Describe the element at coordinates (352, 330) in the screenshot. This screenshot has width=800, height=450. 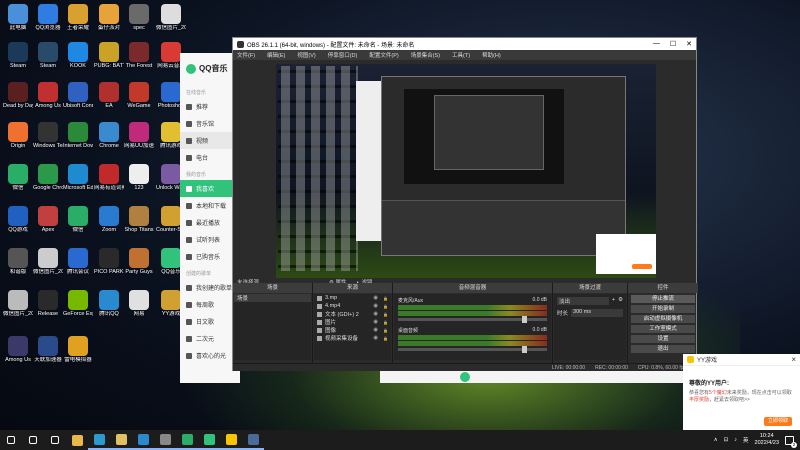
I see `source-item: 图像 ◉ 🔒` at that location.